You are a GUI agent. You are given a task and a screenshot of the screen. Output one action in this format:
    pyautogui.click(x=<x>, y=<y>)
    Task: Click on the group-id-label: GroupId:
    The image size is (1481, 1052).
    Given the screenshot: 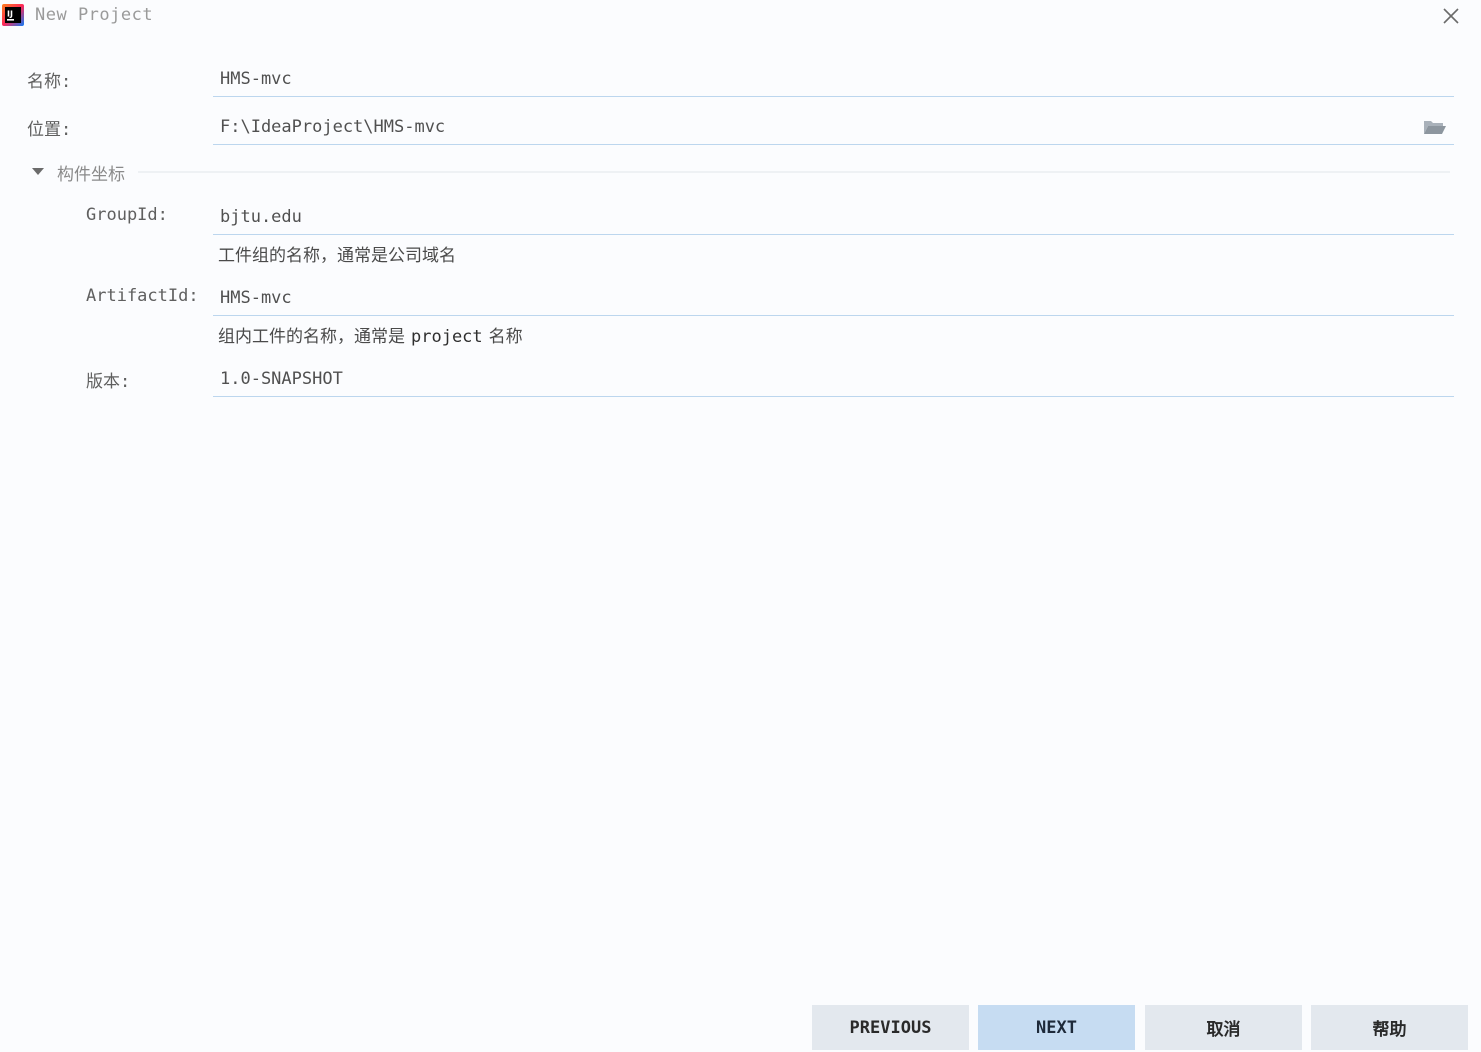 What is the action you would take?
    pyautogui.click(x=127, y=215)
    